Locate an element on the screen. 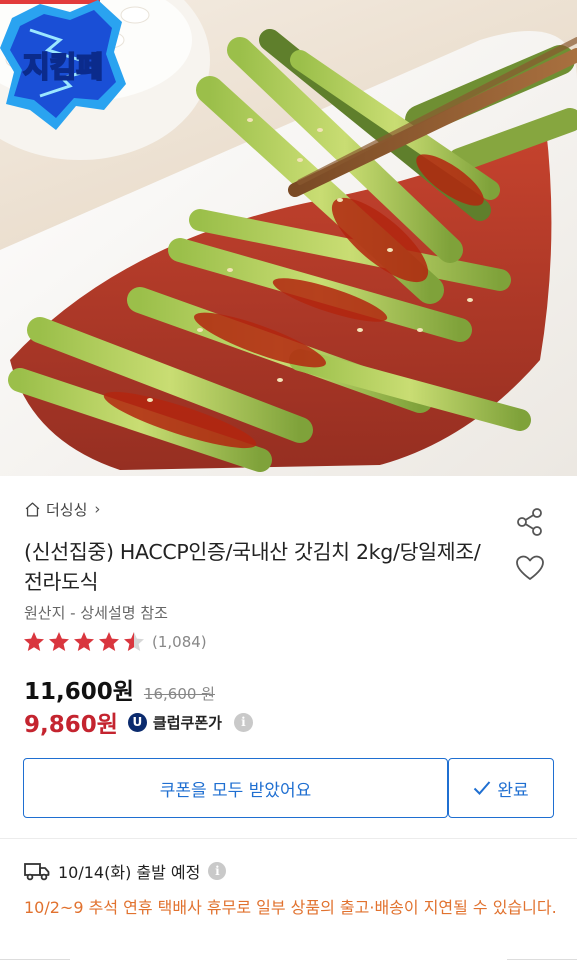 The width and height of the screenshot is (577, 960). badge-text: 지킴페 is located at coordinates (63, 67).